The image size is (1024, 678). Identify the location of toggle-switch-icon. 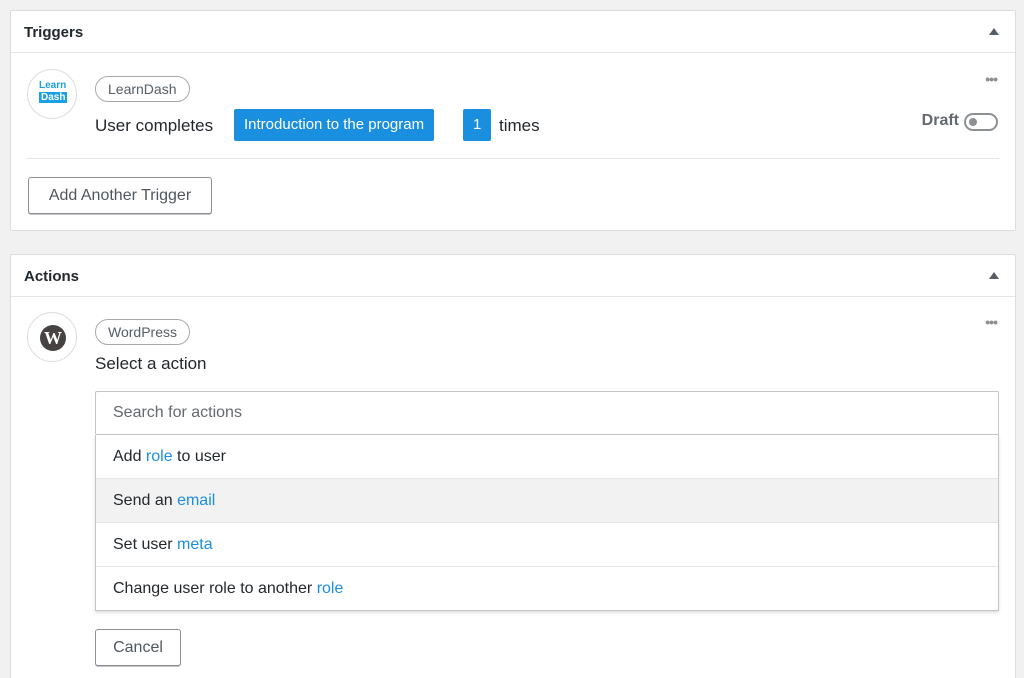
(981, 122).